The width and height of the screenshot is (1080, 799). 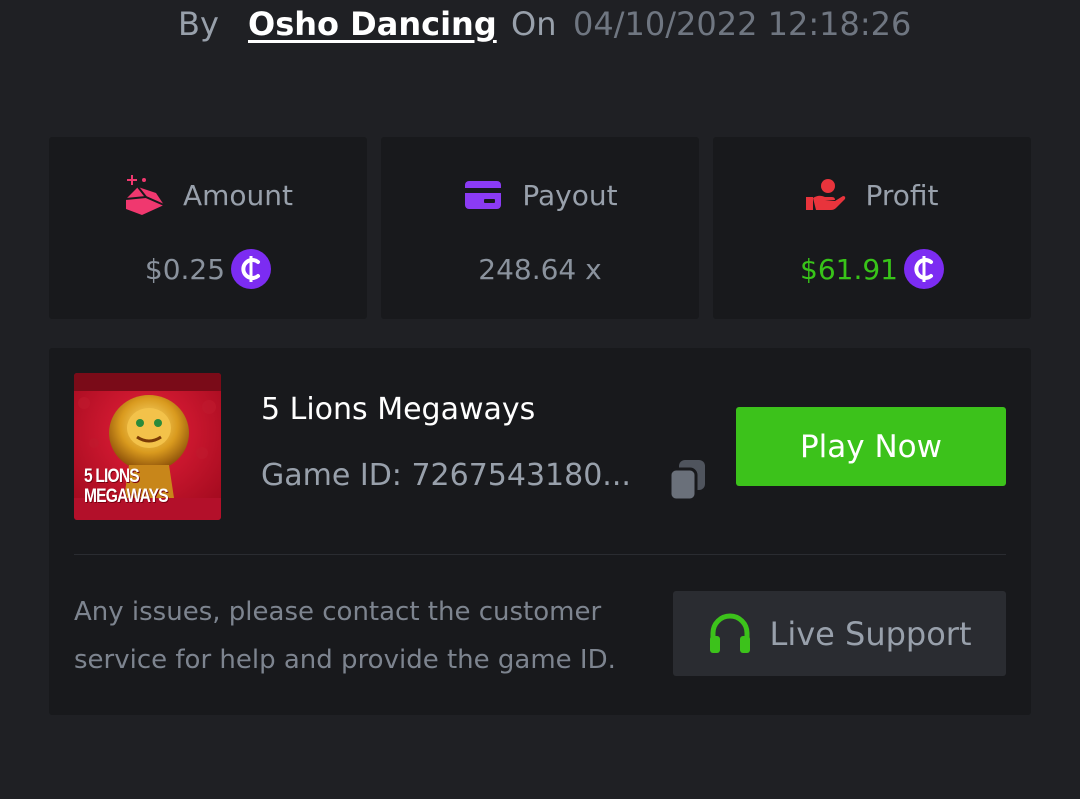 What do you see at coordinates (208, 228) in the screenshot?
I see `amount-card: Amount $0.25` at bounding box center [208, 228].